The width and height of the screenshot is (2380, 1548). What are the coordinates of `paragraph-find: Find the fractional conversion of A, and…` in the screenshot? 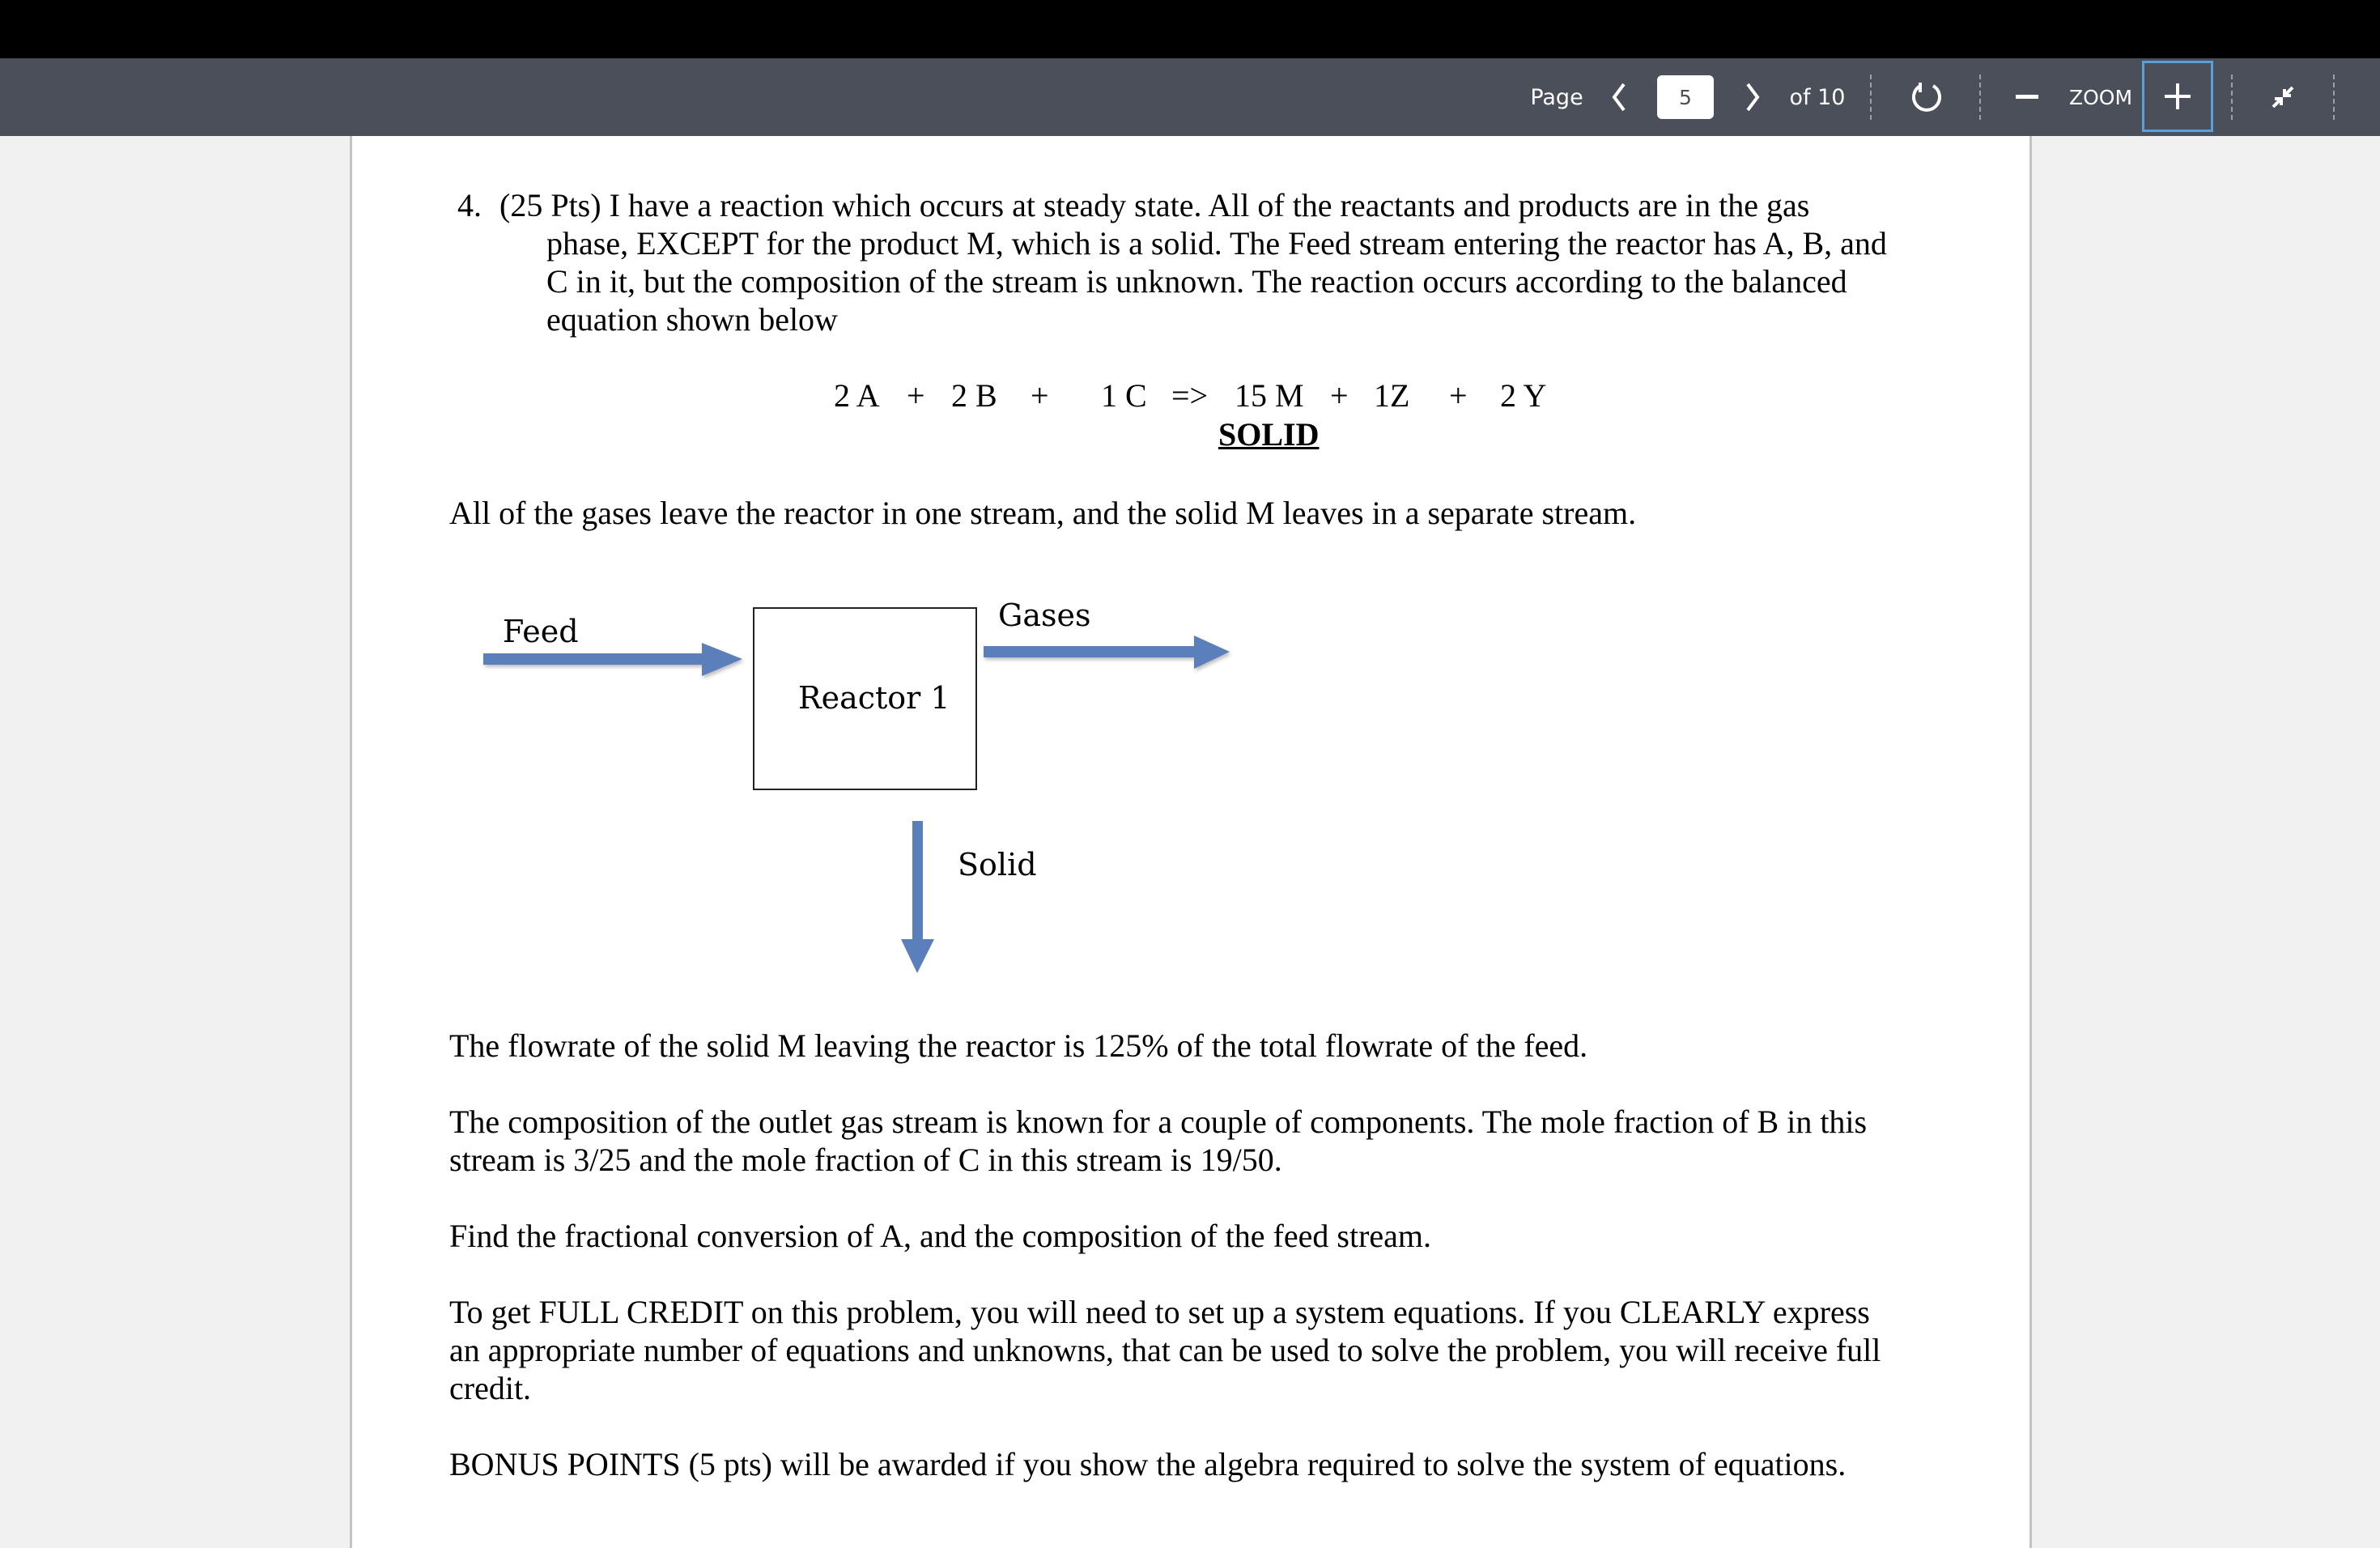 It's located at (940, 1236).